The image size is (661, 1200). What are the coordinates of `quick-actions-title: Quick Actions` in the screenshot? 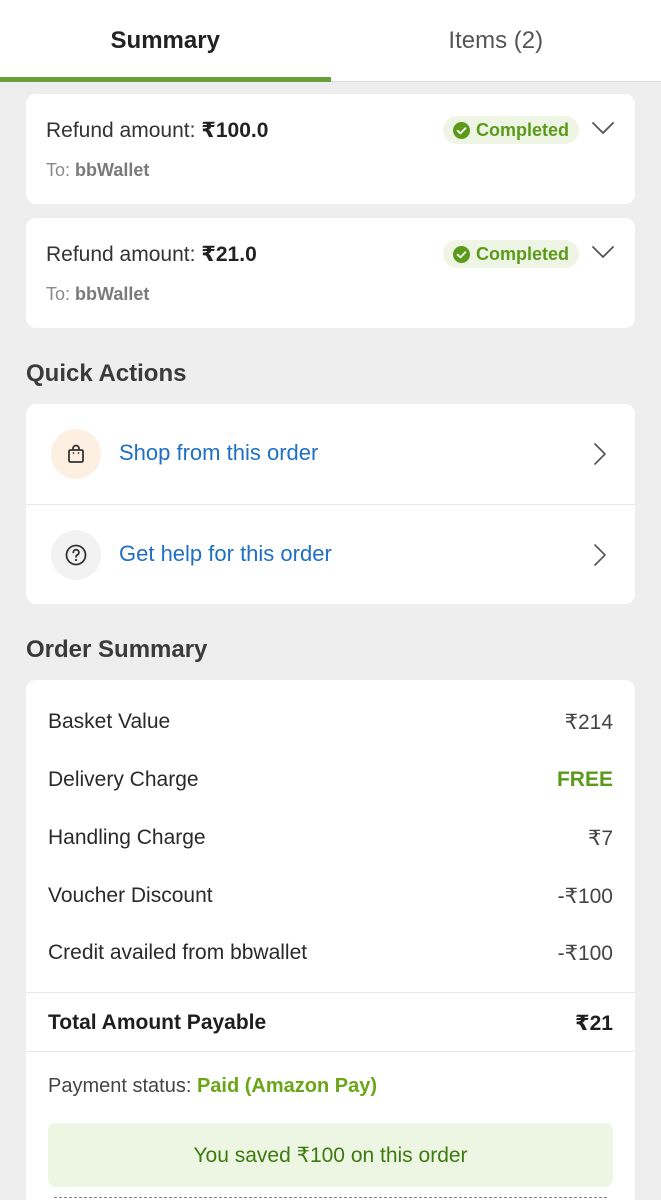 It's located at (106, 373).